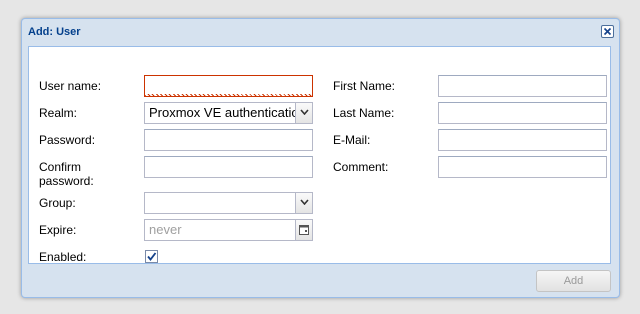 The width and height of the screenshot is (640, 314). I want to click on date-picker-trigger, so click(304, 230).